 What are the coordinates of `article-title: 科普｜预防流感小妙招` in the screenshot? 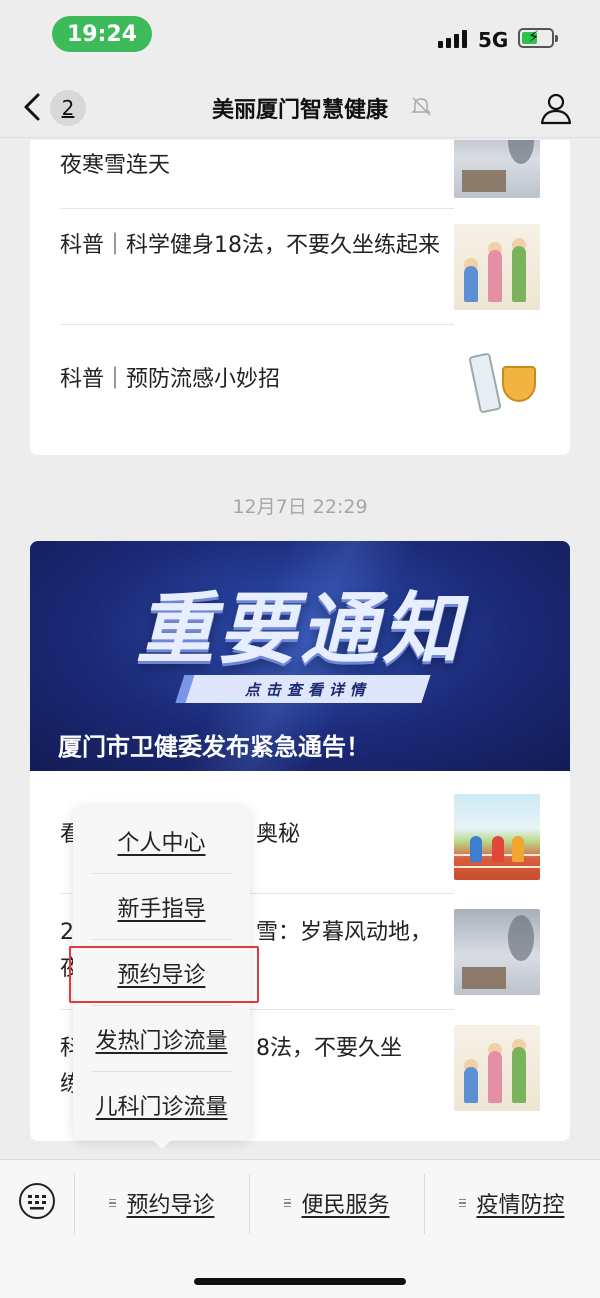 It's located at (170, 379).